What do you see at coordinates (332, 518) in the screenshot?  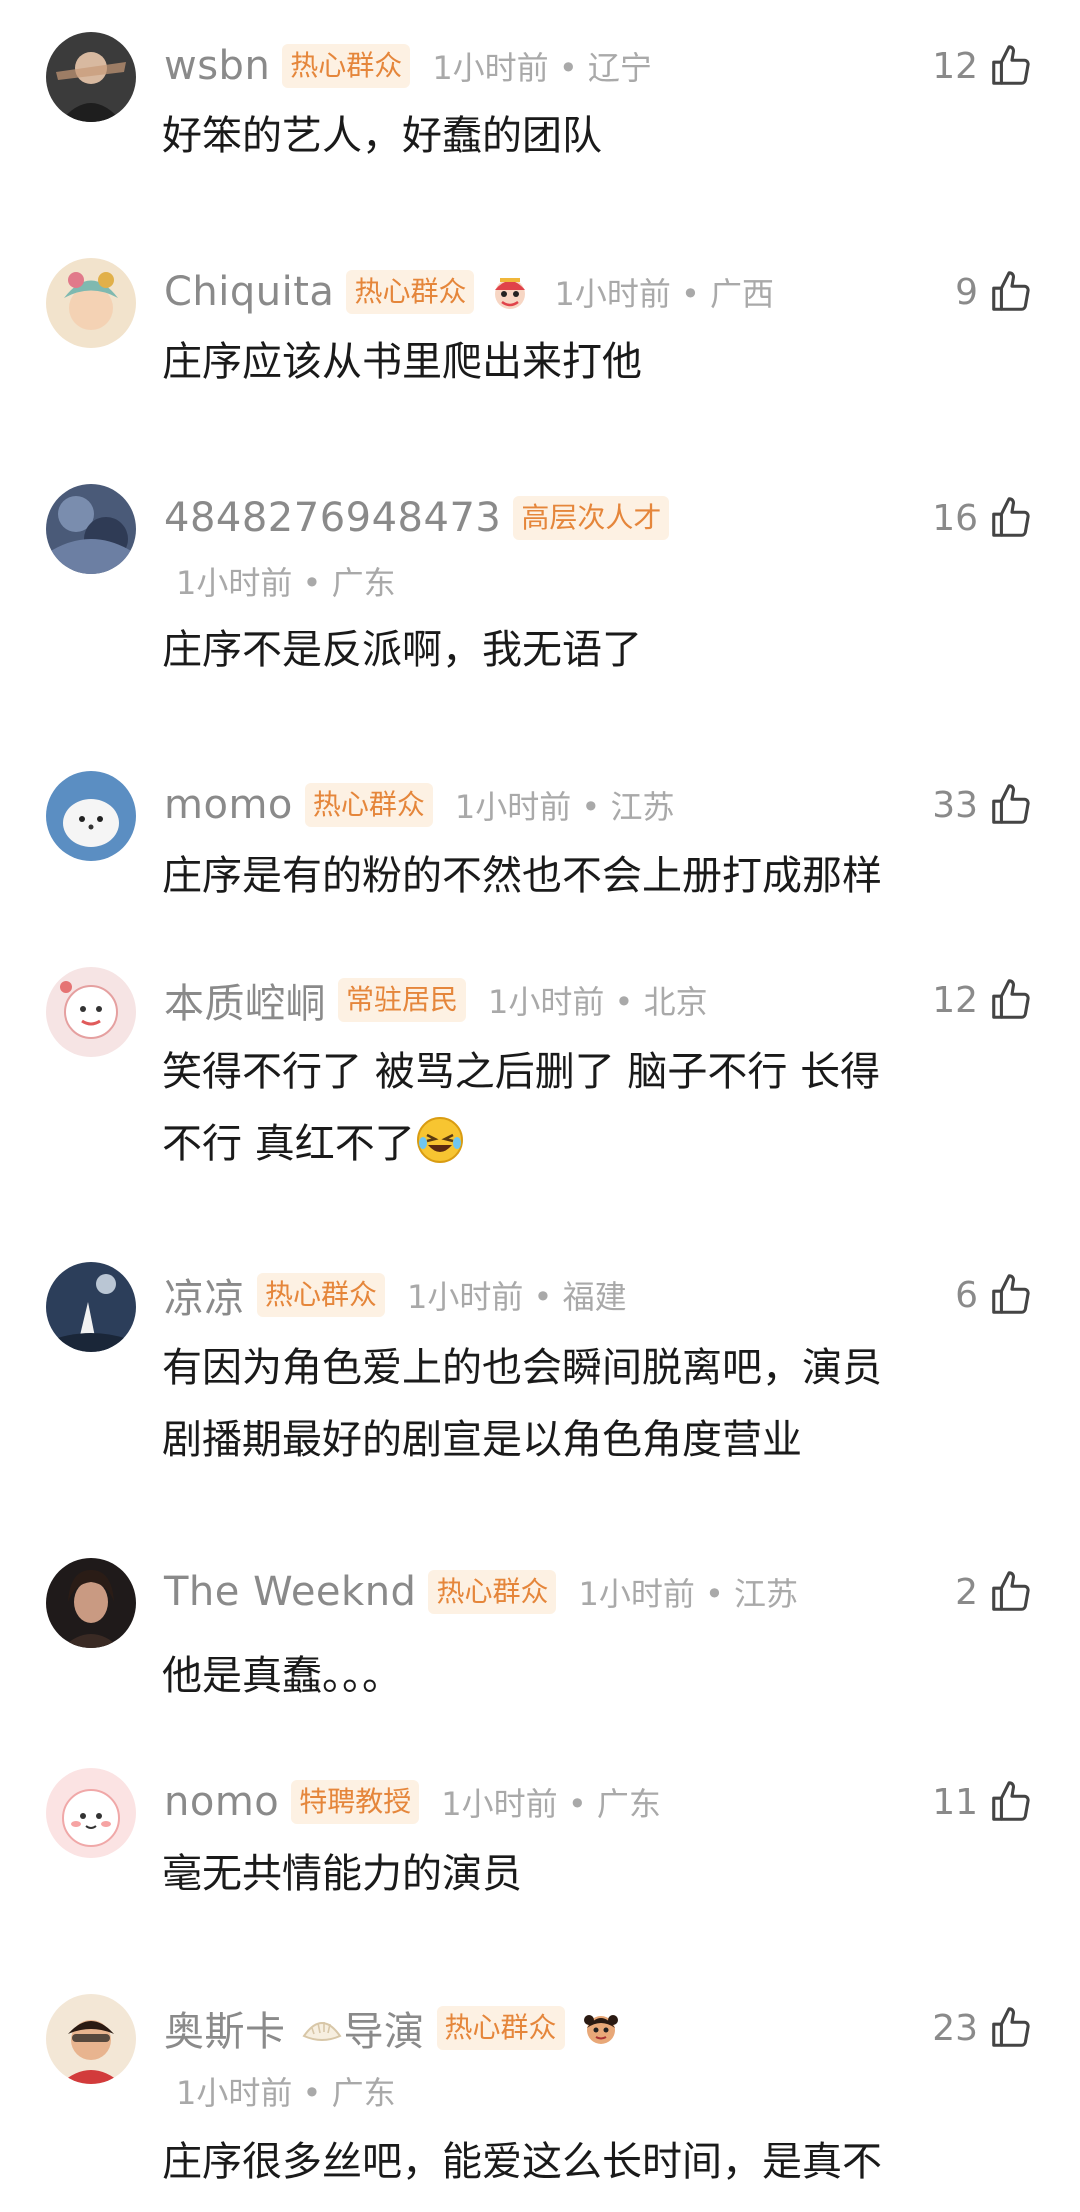 I see `username: 4848276948473` at bounding box center [332, 518].